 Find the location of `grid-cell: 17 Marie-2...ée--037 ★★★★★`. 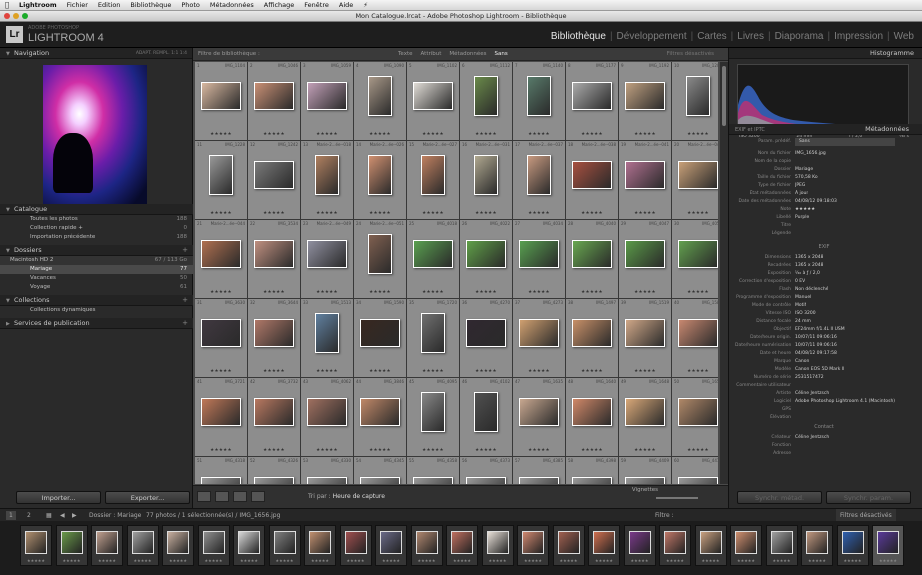

grid-cell: 17 Marie-2...ée--037 ★★★★★ is located at coordinates (539, 180).